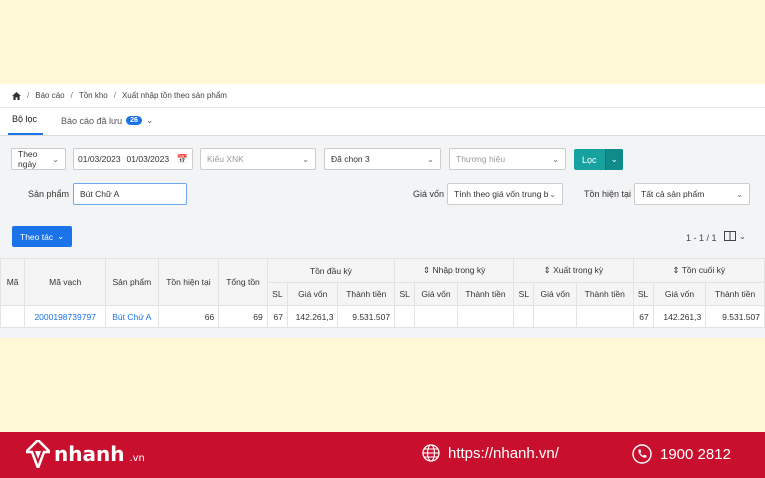 The image size is (765, 478). Describe the element at coordinates (130, 194) in the screenshot. I see `product-input: Bút Chữ A` at that location.